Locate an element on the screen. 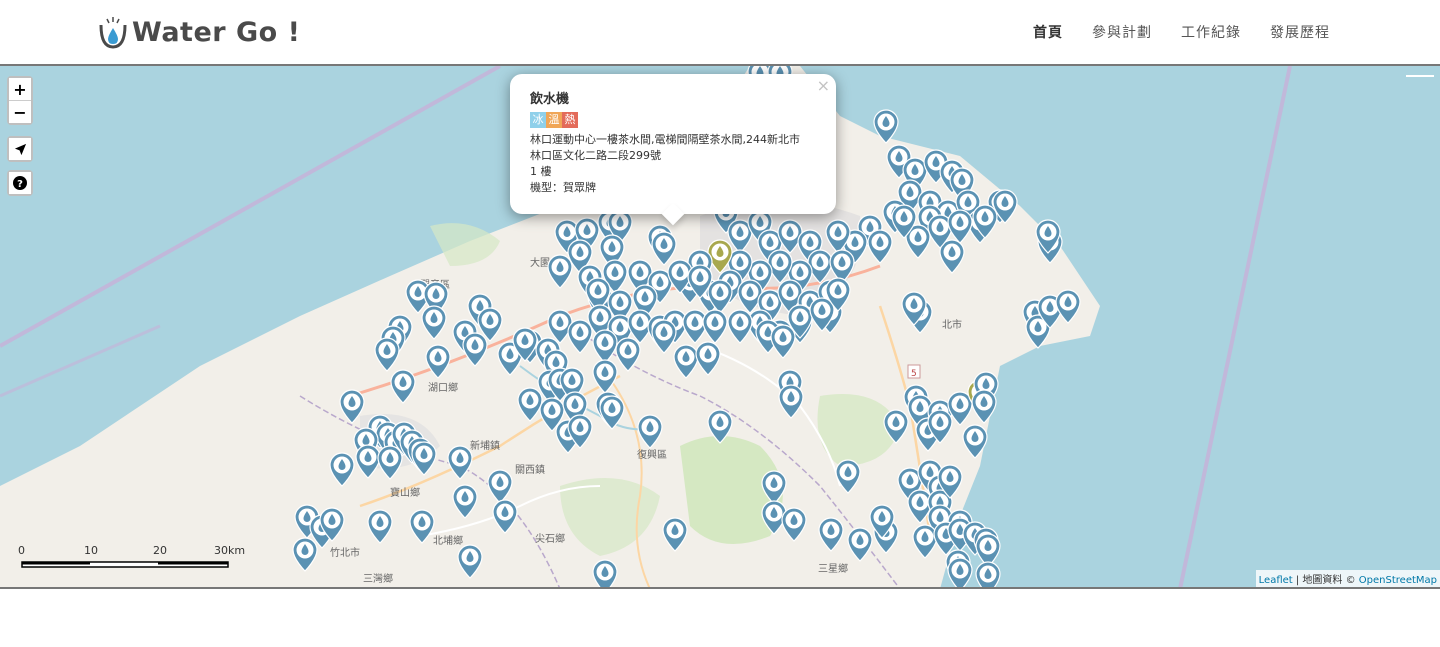  nav-work-log: 工作紀錄 is located at coordinates (1211, 32).